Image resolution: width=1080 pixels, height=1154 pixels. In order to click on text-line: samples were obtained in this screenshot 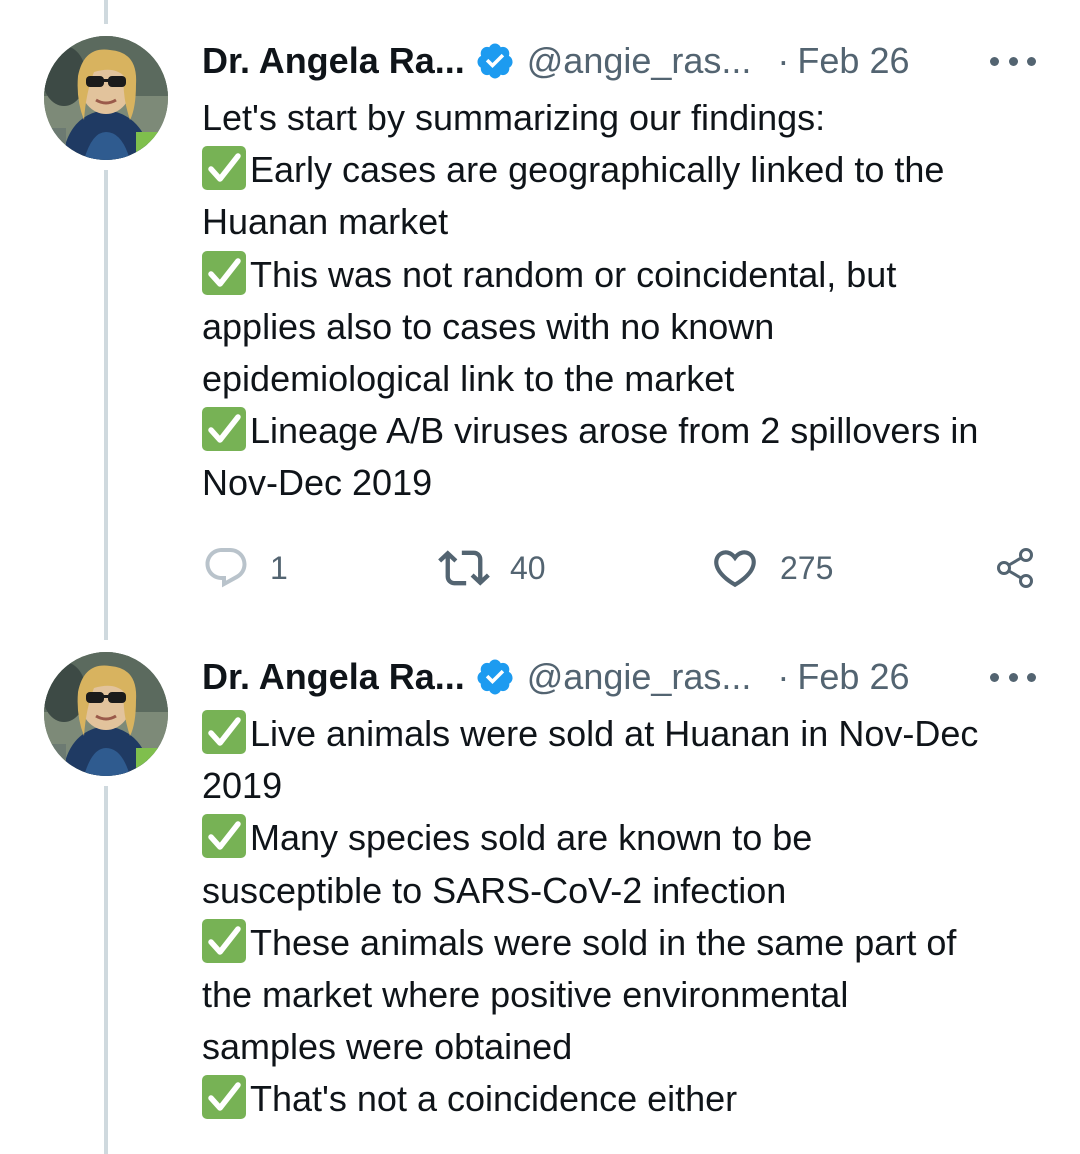, I will do `click(387, 1047)`.